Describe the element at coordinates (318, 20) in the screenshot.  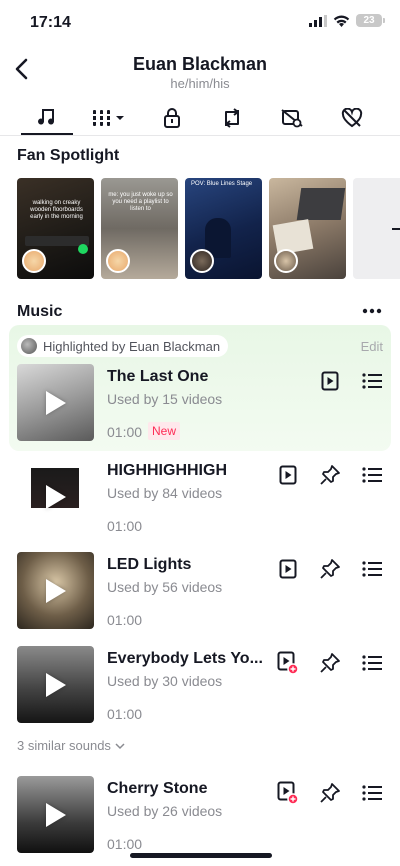
I see `cellular-signal-icon` at that location.